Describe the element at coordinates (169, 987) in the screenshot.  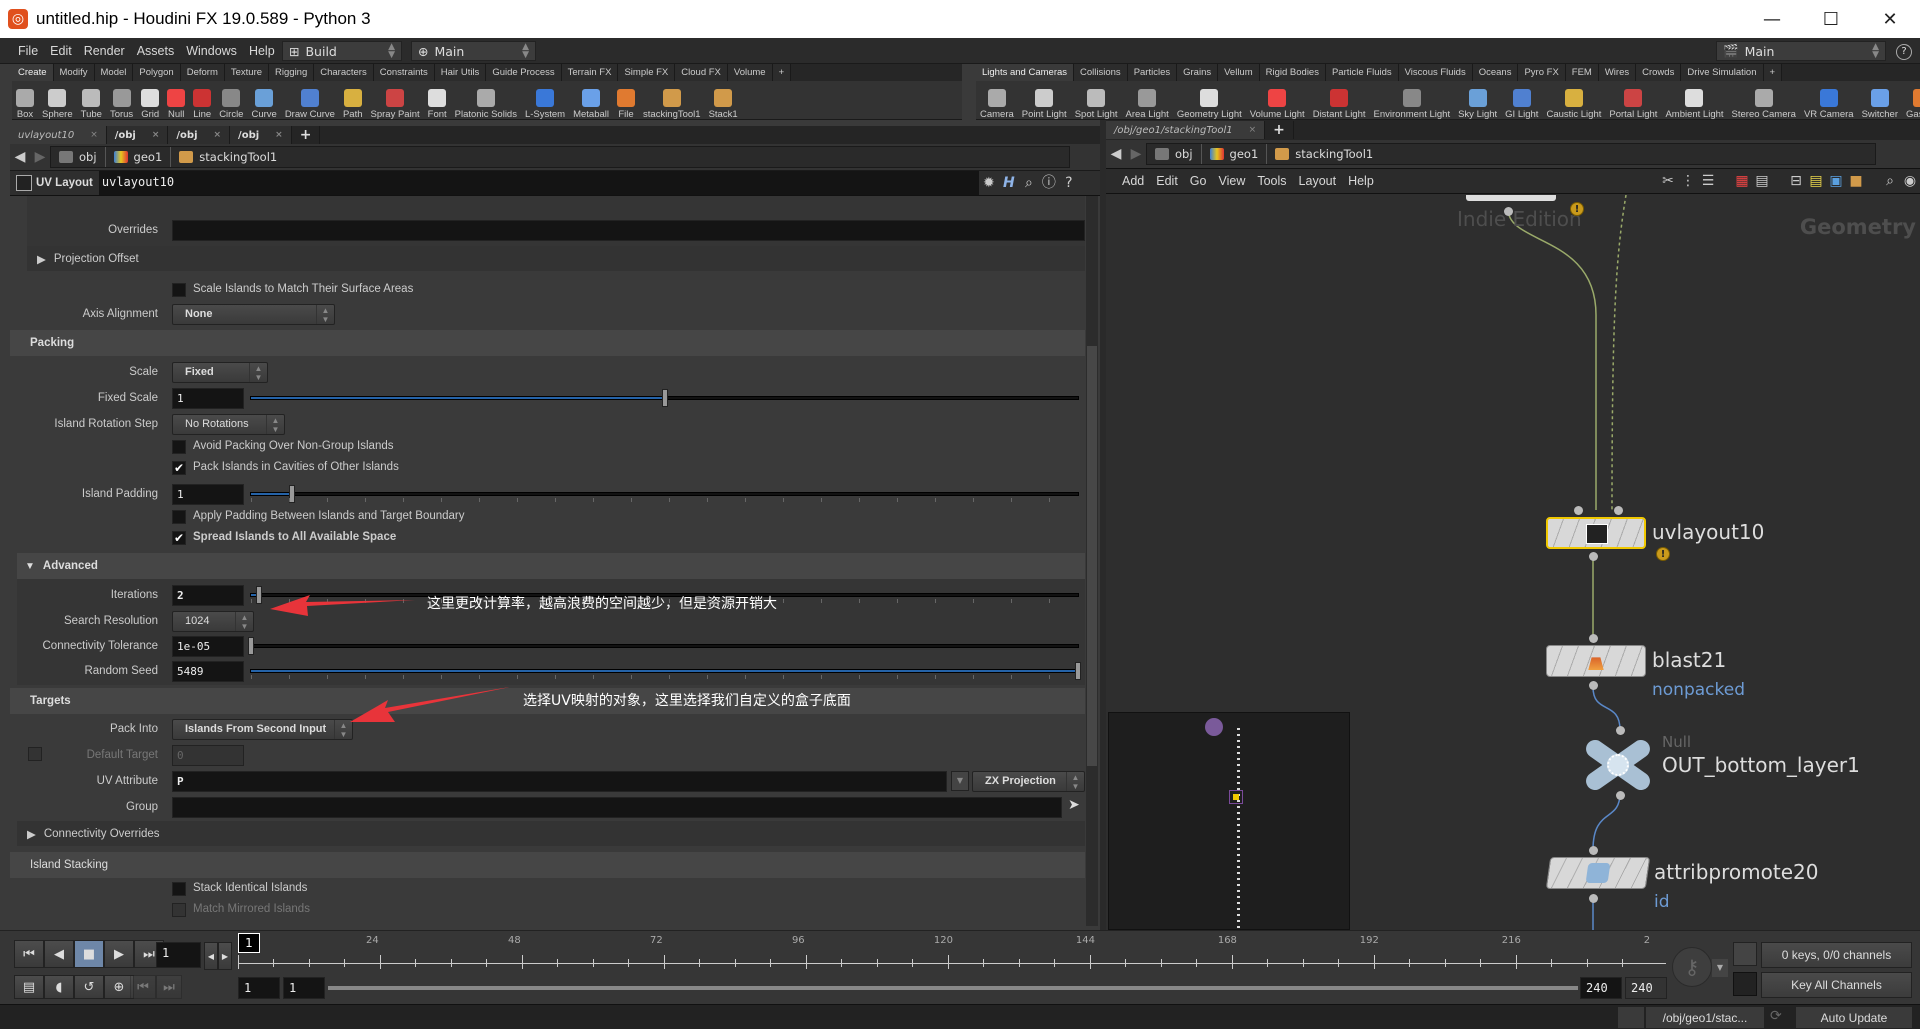
I see `next-key-button: ⏭` at that location.